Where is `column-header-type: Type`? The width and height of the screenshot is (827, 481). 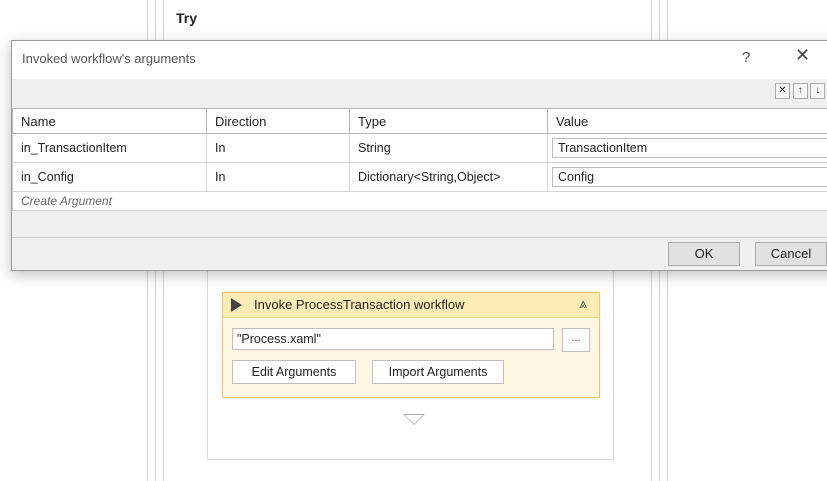 column-header-type: Type is located at coordinates (448, 121).